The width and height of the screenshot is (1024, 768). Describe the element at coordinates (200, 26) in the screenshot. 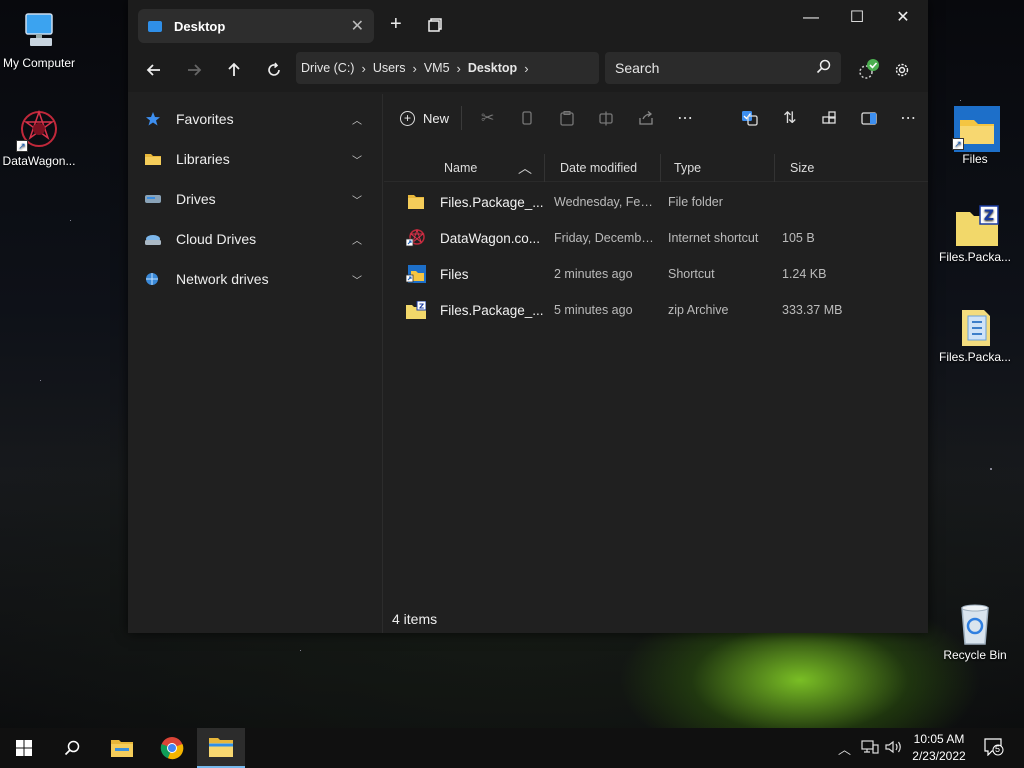

I see `tab-title: Desktop` at that location.